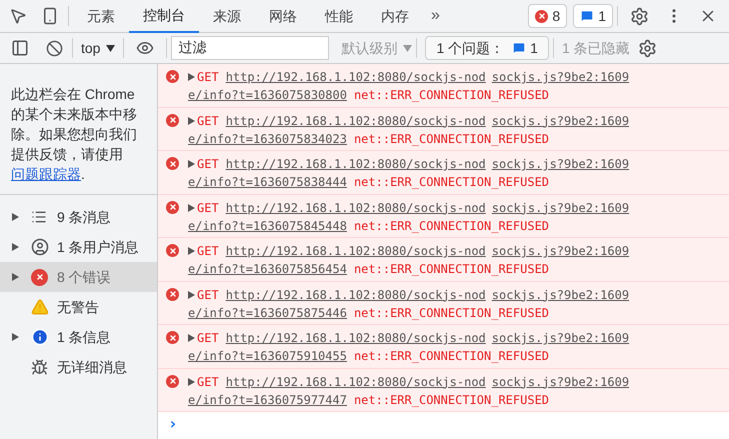 The image size is (729, 439). I want to click on issue-tracker-link: 问题跟踪器, so click(46, 174).